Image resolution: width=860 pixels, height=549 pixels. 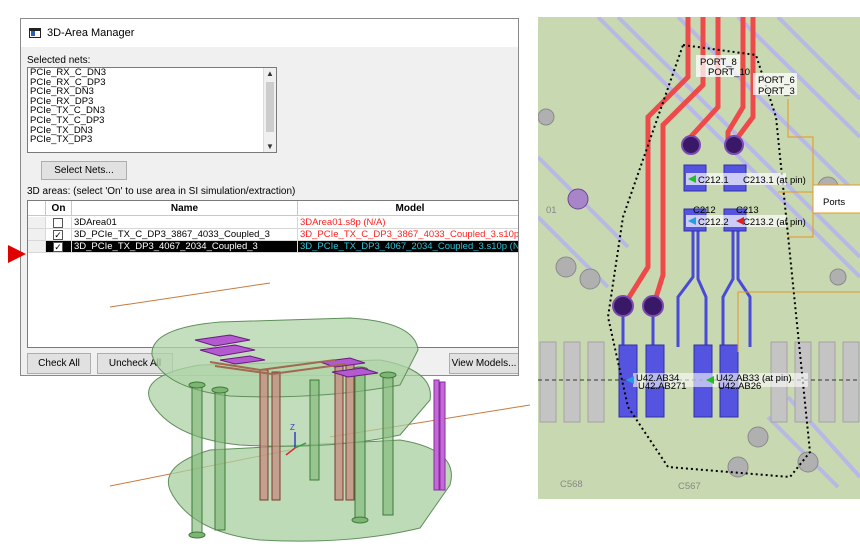 I want to click on pin-label: C212.1, so click(x=713, y=180).